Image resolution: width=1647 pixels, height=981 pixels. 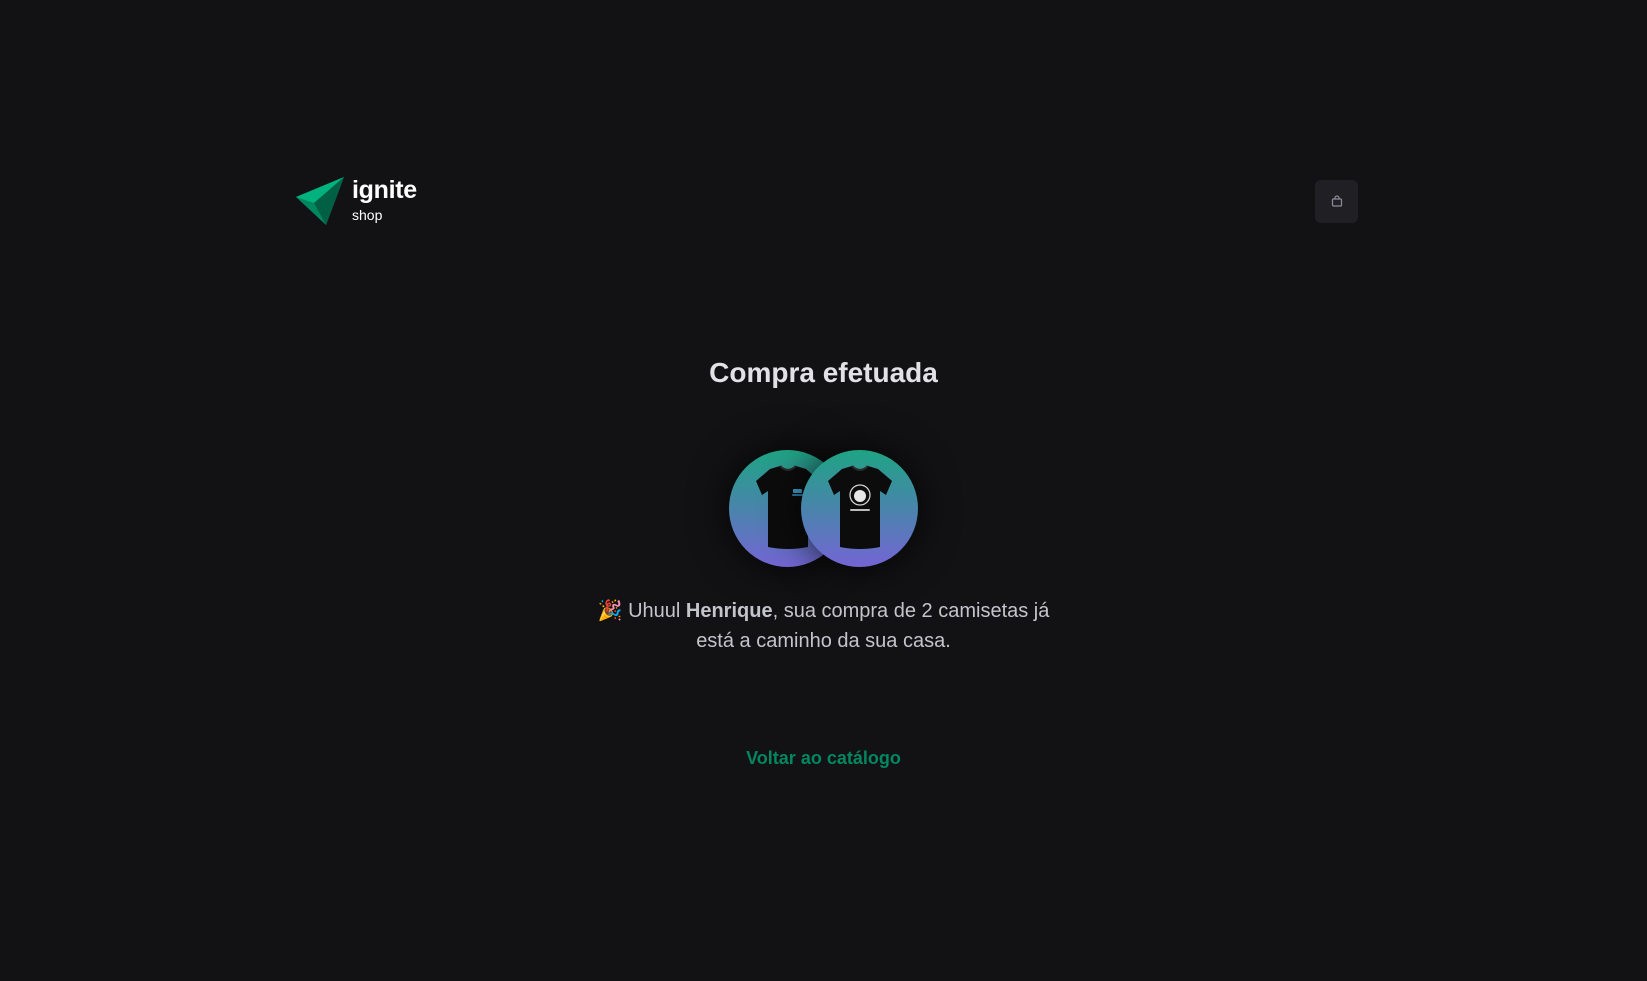 What do you see at coordinates (610, 610) in the screenshot?
I see `party-popper-icon: 🎉` at bounding box center [610, 610].